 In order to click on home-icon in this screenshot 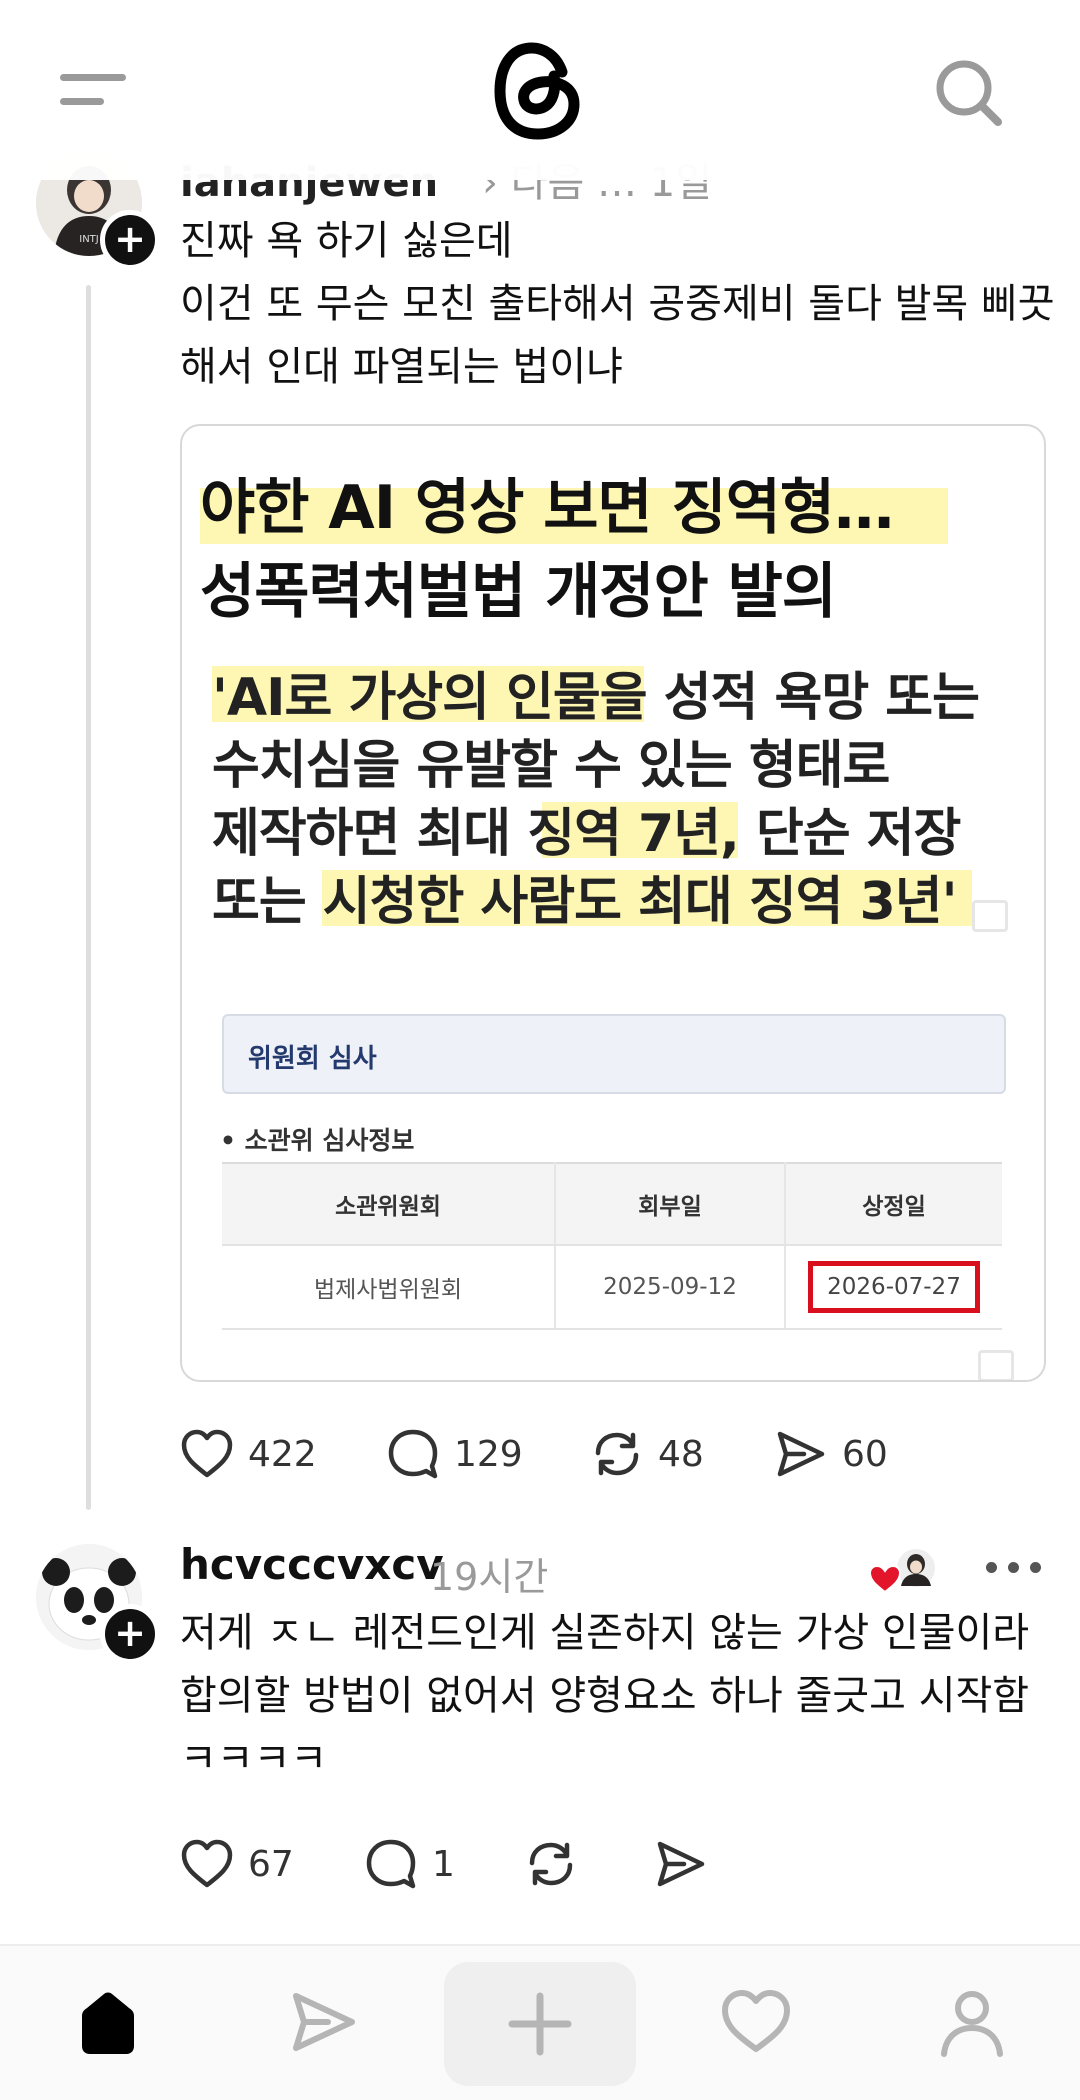, I will do `click(108, 2023)`.